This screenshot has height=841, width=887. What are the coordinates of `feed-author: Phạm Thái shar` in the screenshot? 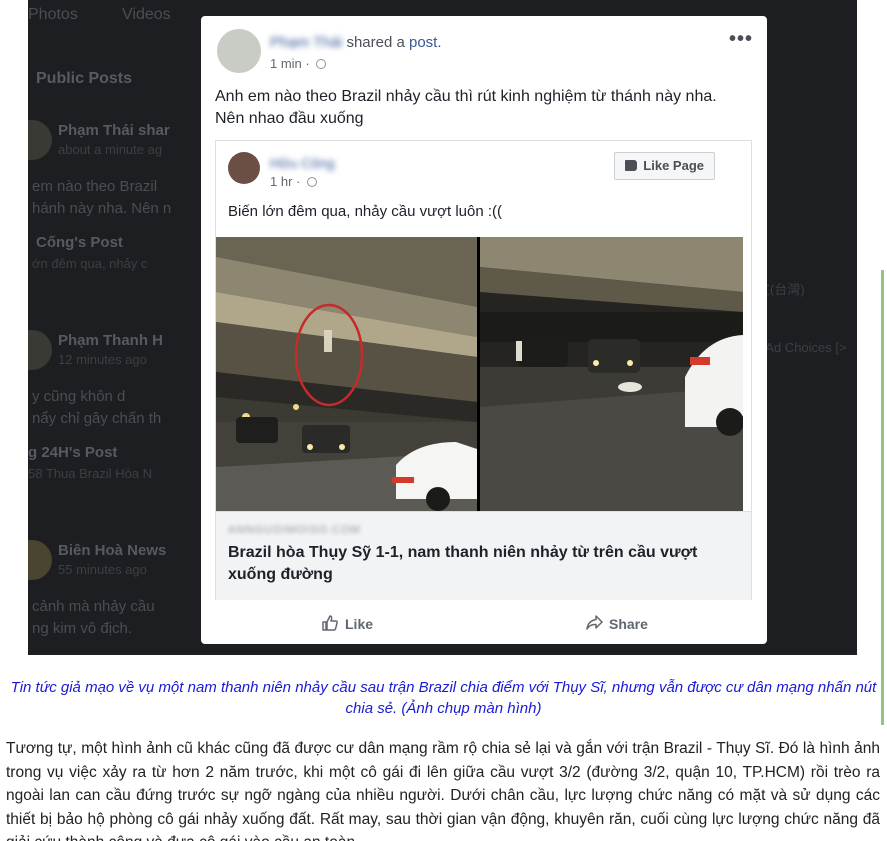 It's located at (114, 130).